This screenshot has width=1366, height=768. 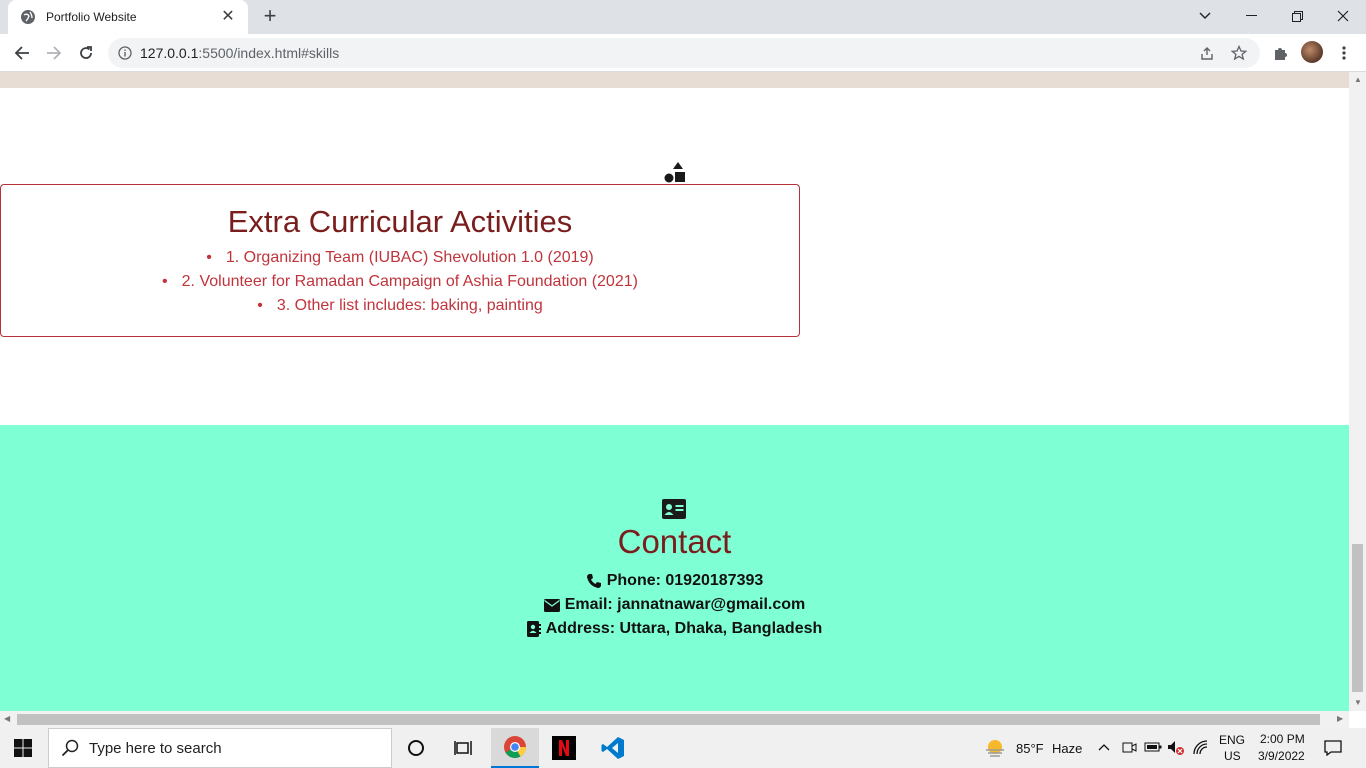 I want to click on extensions-puzzle-icon, so click(x=1280, y=53).